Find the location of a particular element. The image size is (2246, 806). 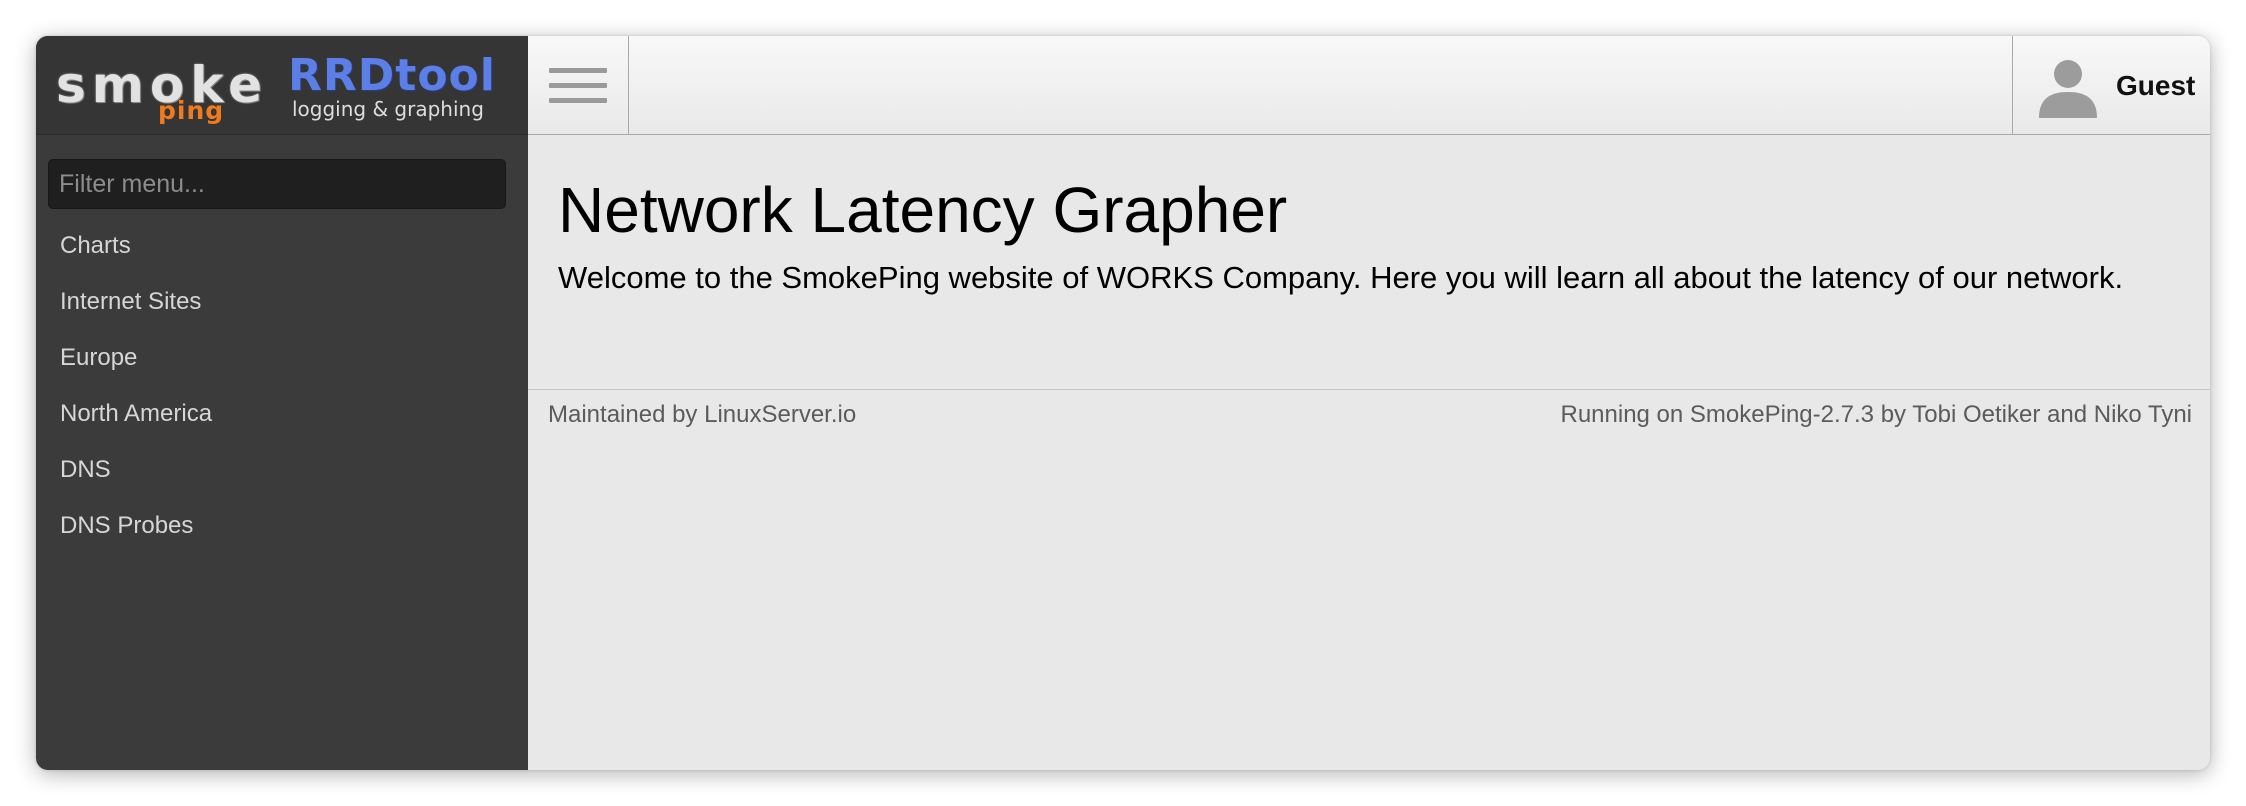

footer-maintained: Maintained by LinuxServer.io is located at coordinates (702, 415).